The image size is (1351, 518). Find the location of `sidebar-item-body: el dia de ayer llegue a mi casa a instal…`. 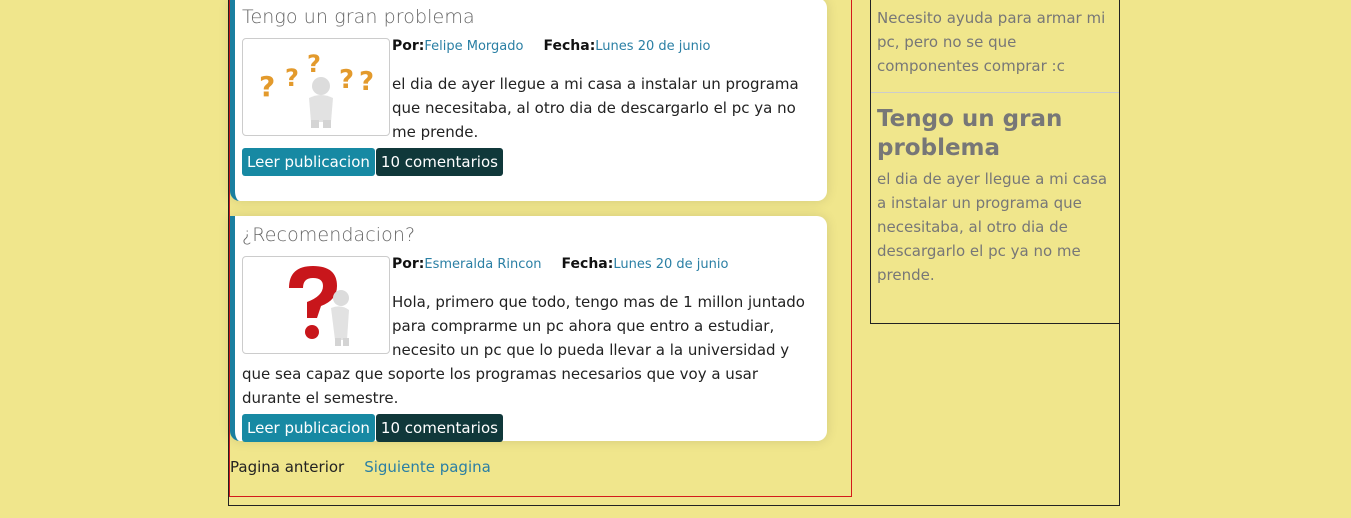

sidebar-item-body: el dia de ayer llegue a mi casa a instal… is located at coordinates (992, 227).